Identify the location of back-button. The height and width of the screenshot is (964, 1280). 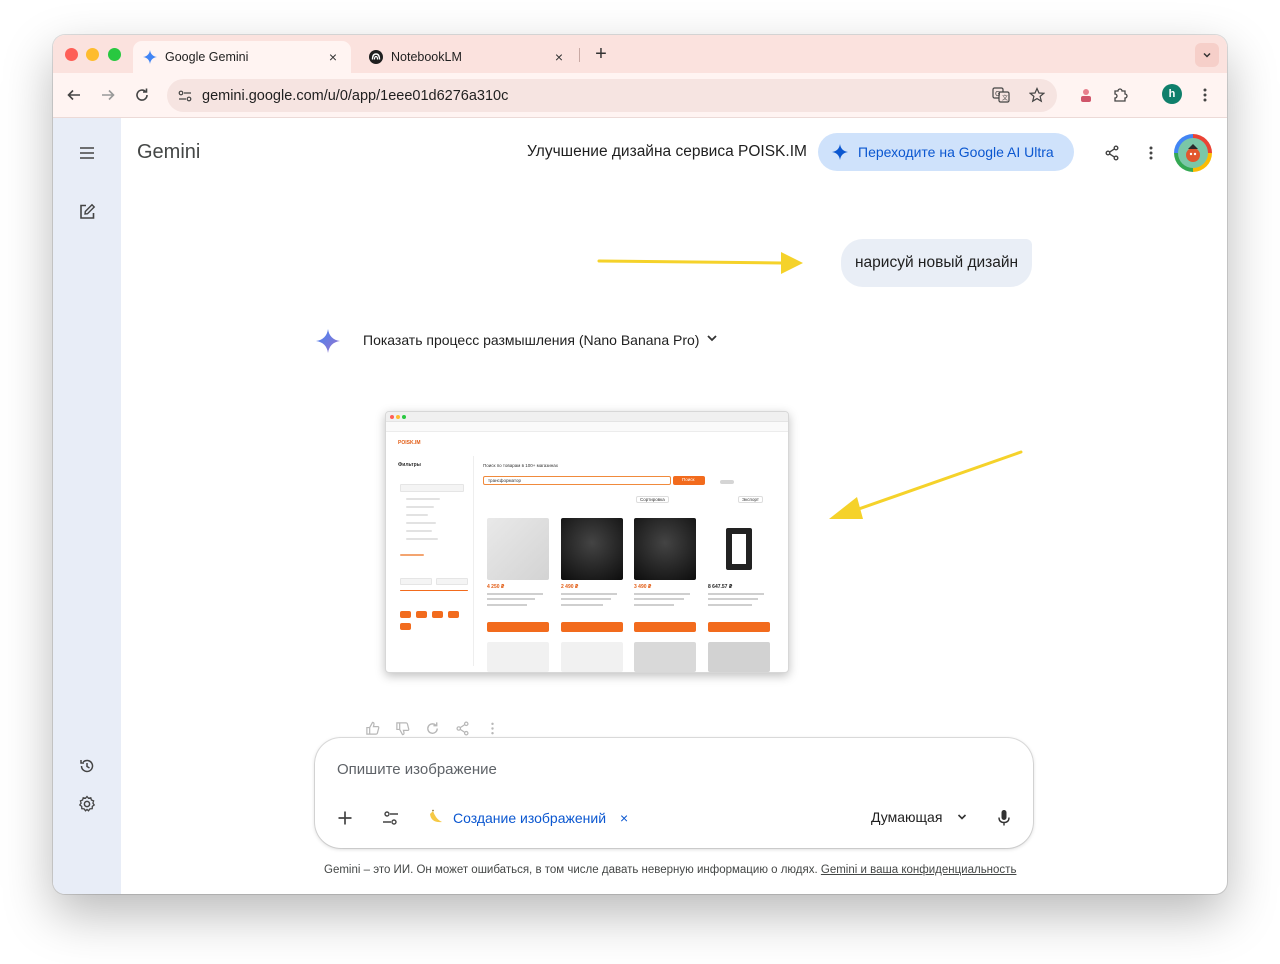
(74, 95).